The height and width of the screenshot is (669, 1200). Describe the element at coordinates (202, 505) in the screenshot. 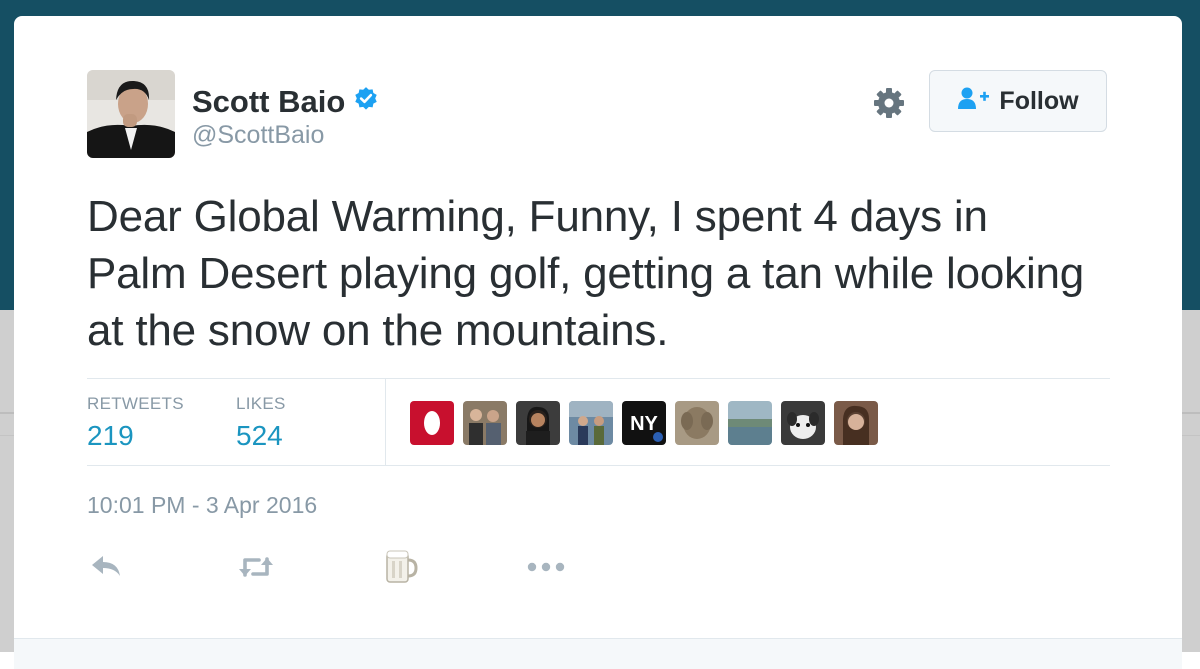

I see `tweet-timestamp: 10:01 PM - 3 Apr 2016` at that location.